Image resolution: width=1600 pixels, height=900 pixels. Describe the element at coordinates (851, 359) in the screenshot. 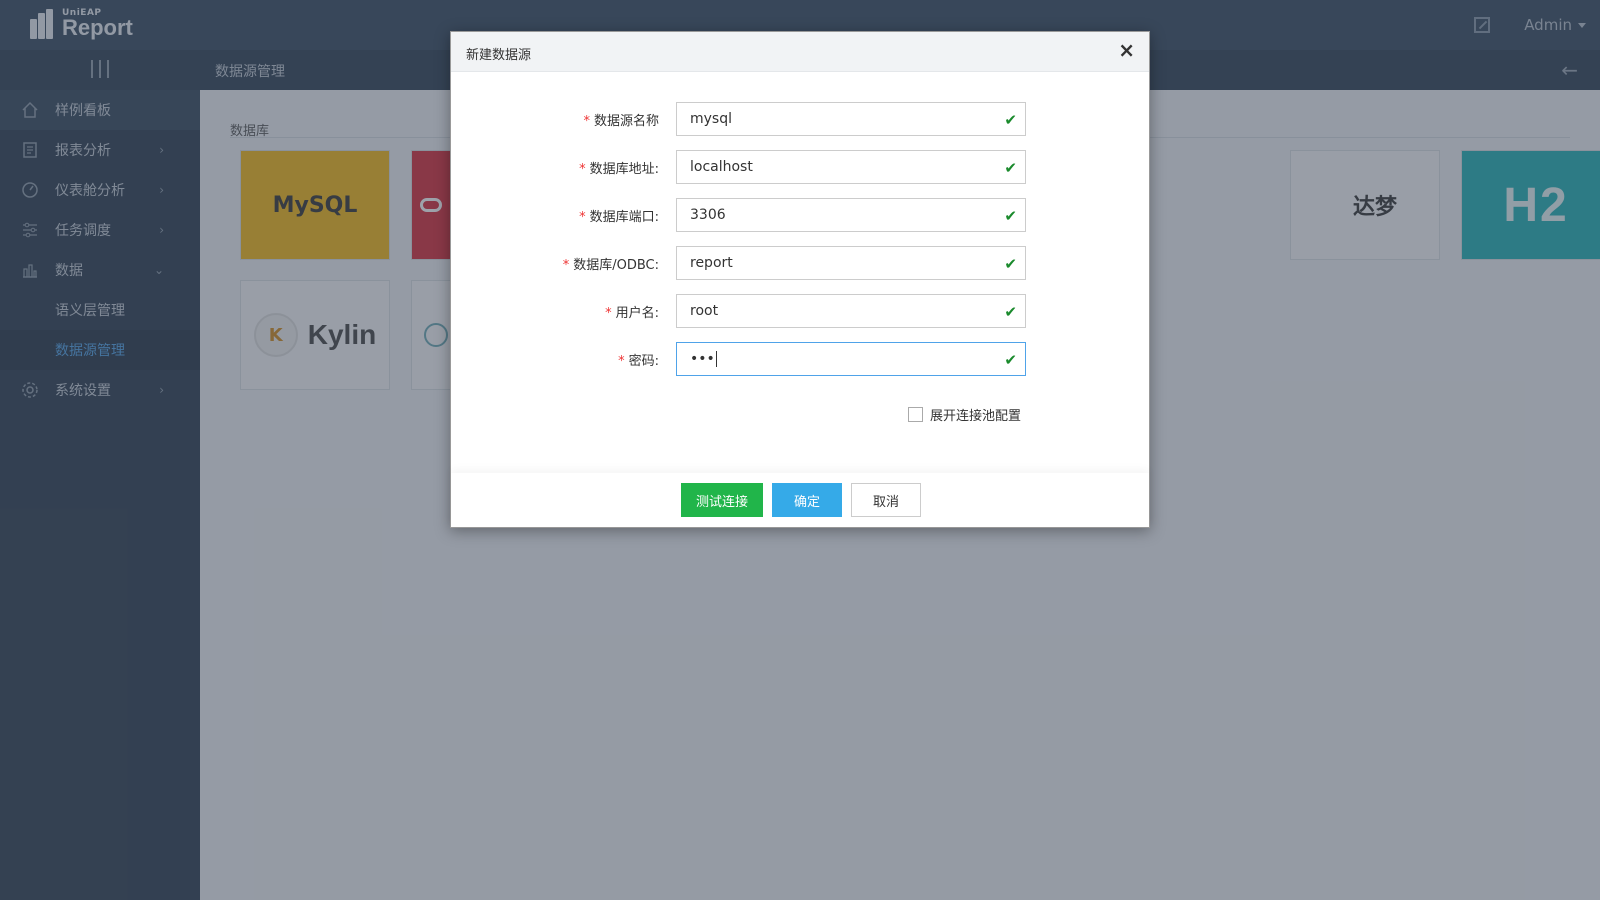

I see `password-input: ••• ✔` at that location.